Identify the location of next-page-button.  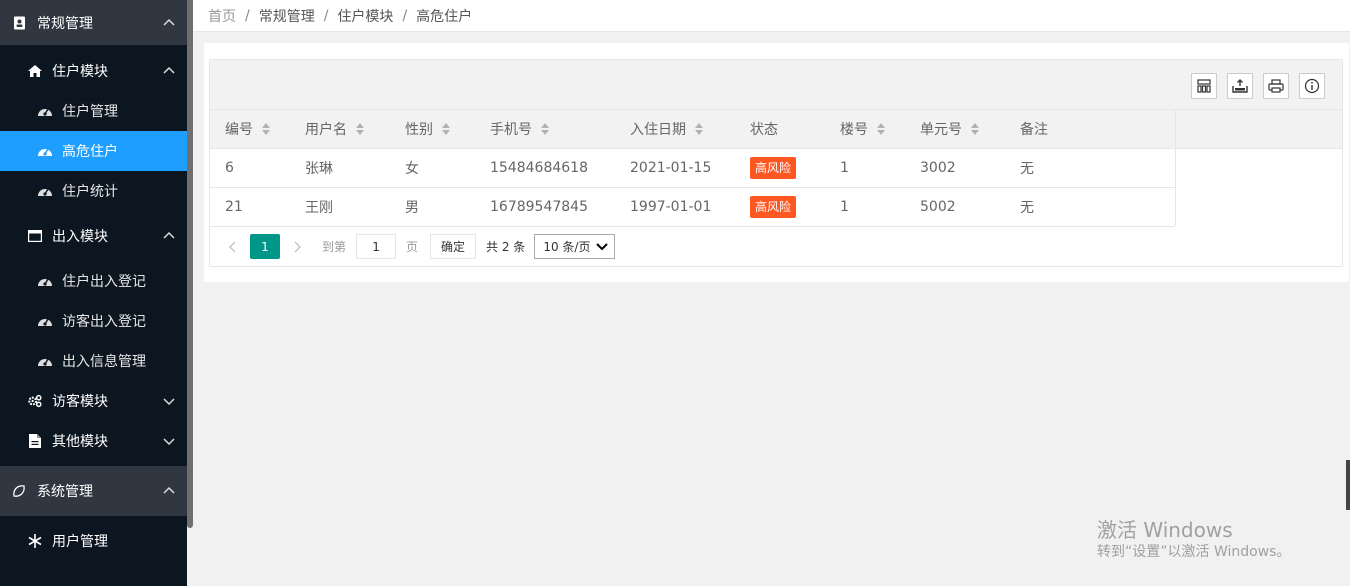
(298, 247).